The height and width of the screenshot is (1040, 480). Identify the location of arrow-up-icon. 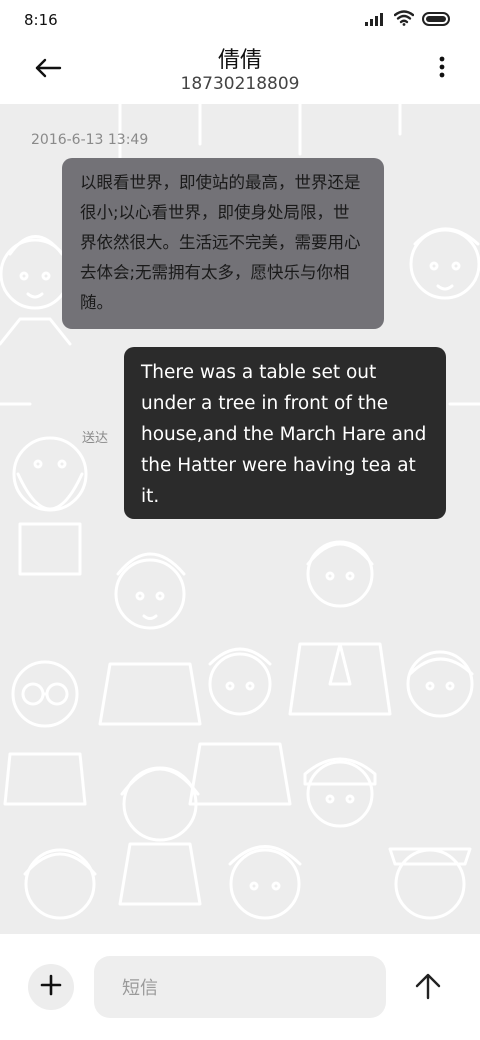
(428, 988).